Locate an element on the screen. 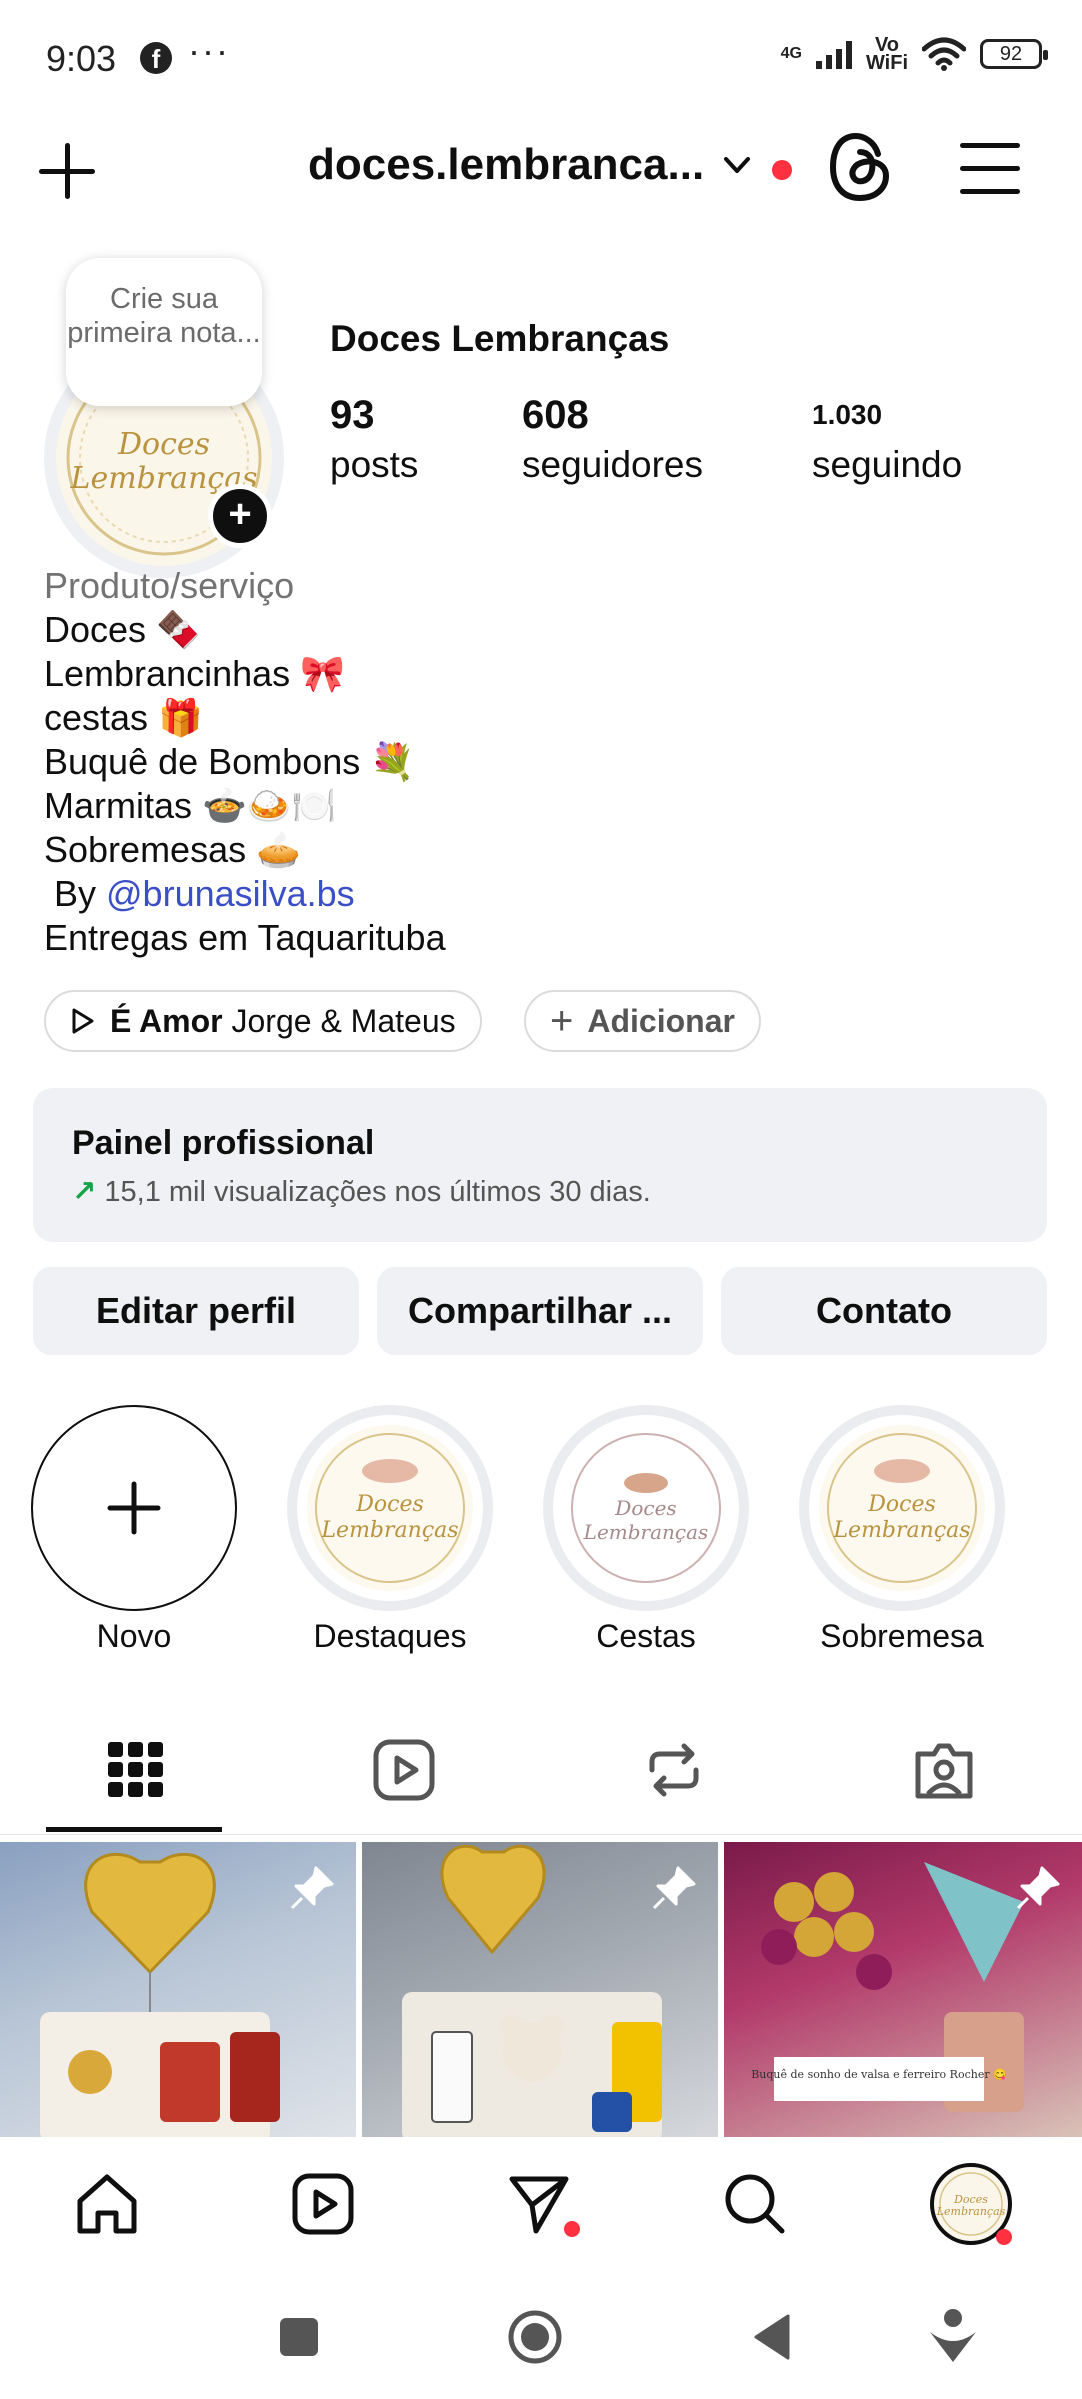  edit-profile-button: Editar perfil is located at coordinates (196, 1311).